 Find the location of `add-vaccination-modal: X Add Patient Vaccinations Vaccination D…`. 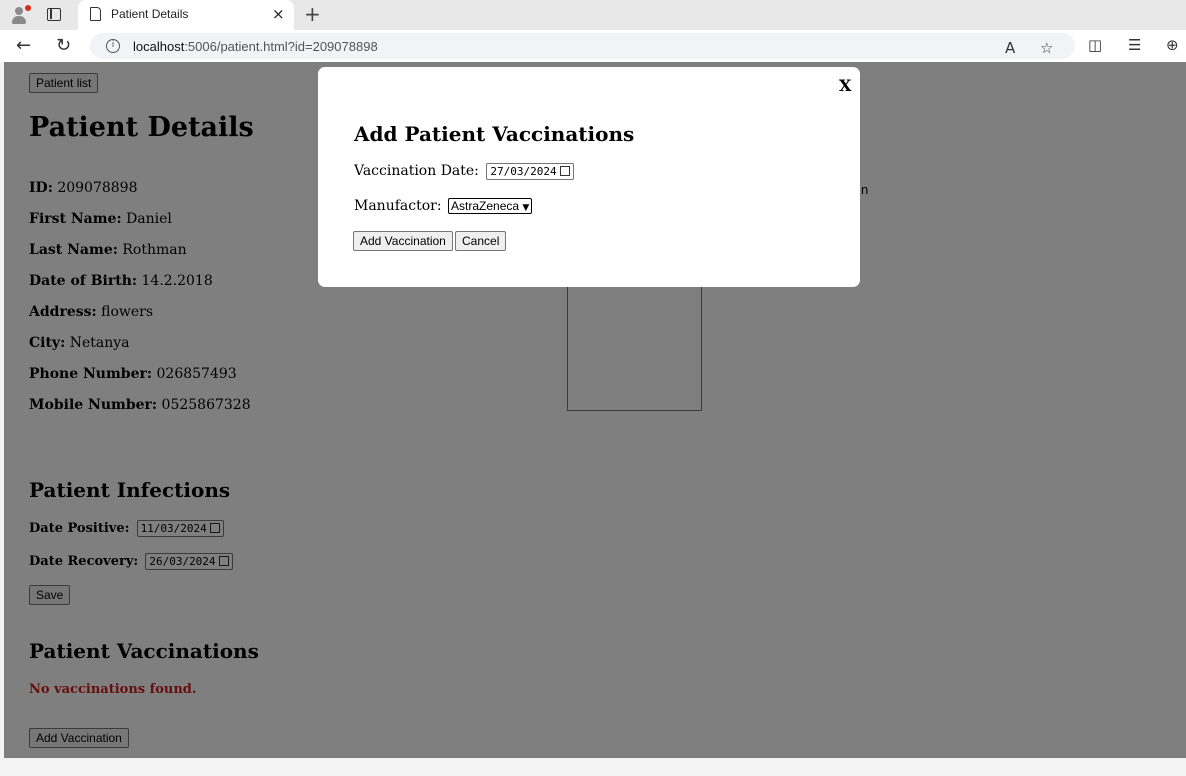

add-vaccination-modal: X Add Patient Vaccinations Vaccination D… is located at coordinates (589, 177).